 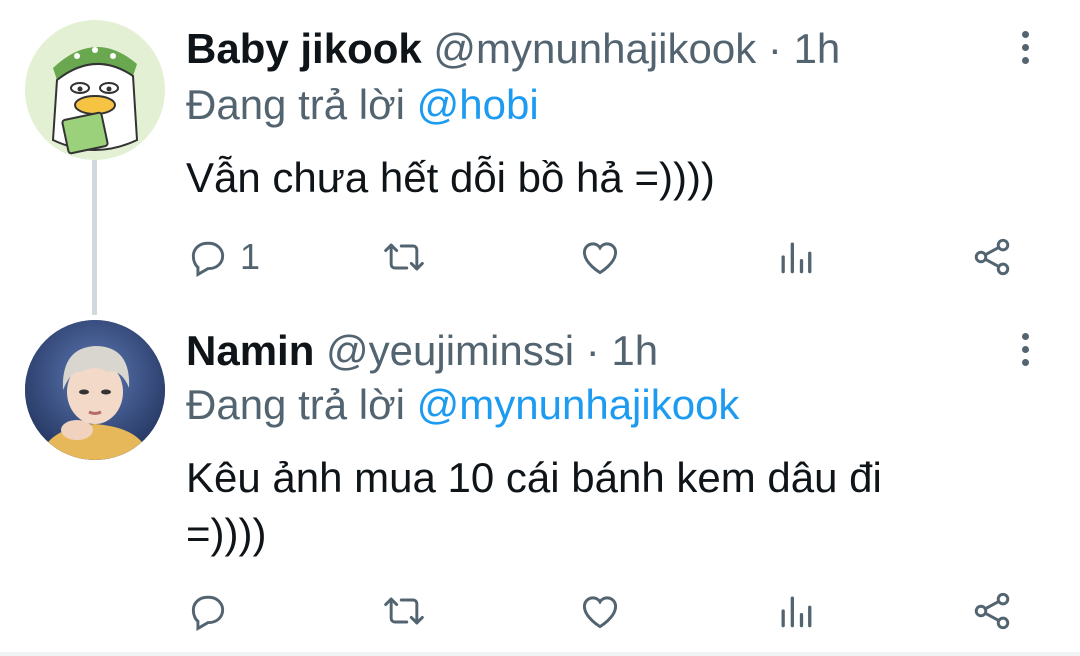 I want to click on tweet-text: Vẫn chưa hết dỗi bồ hả =)))), so click(x=596, y=178).